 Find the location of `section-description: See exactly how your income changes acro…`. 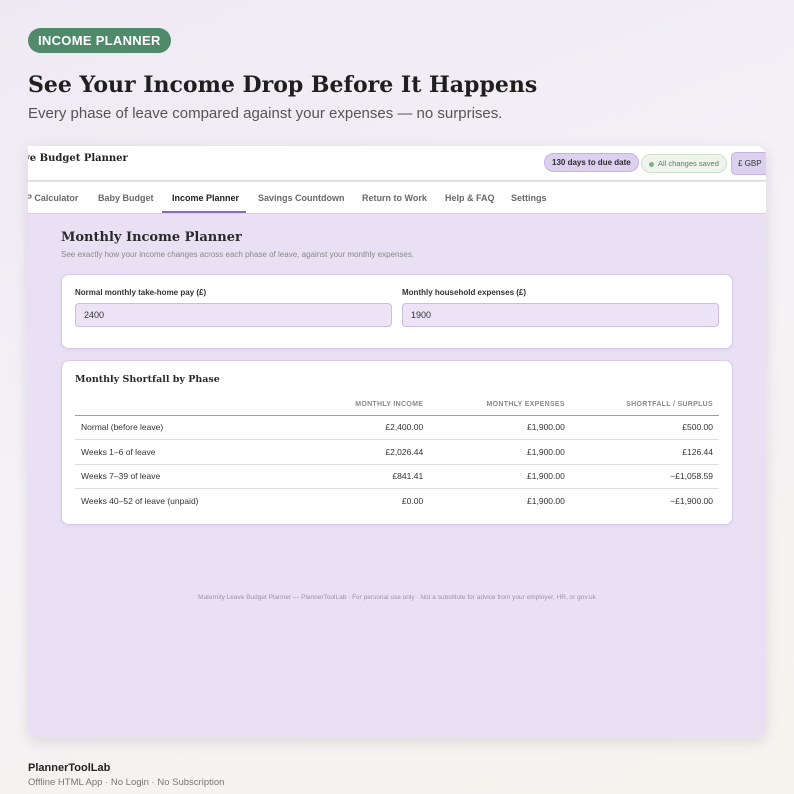

section-description: See exactly how your income changes acro… is located at coordinates (238, 254).